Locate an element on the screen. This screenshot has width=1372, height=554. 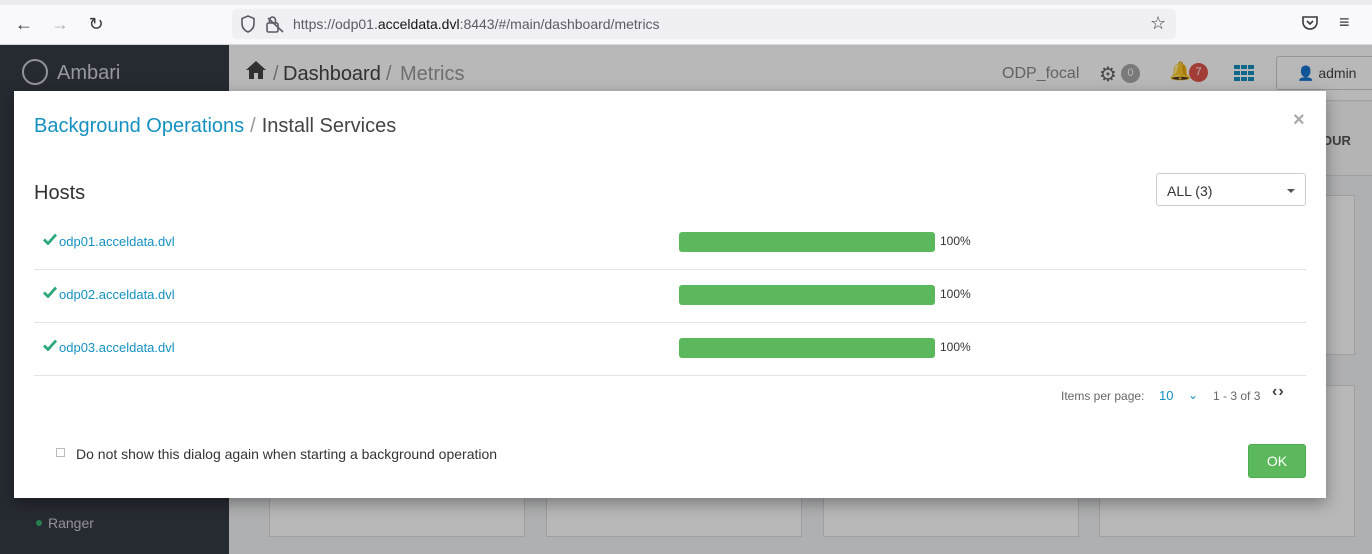
host-link: odp03.acceldata.dvl is located at coordinates (117, 347).